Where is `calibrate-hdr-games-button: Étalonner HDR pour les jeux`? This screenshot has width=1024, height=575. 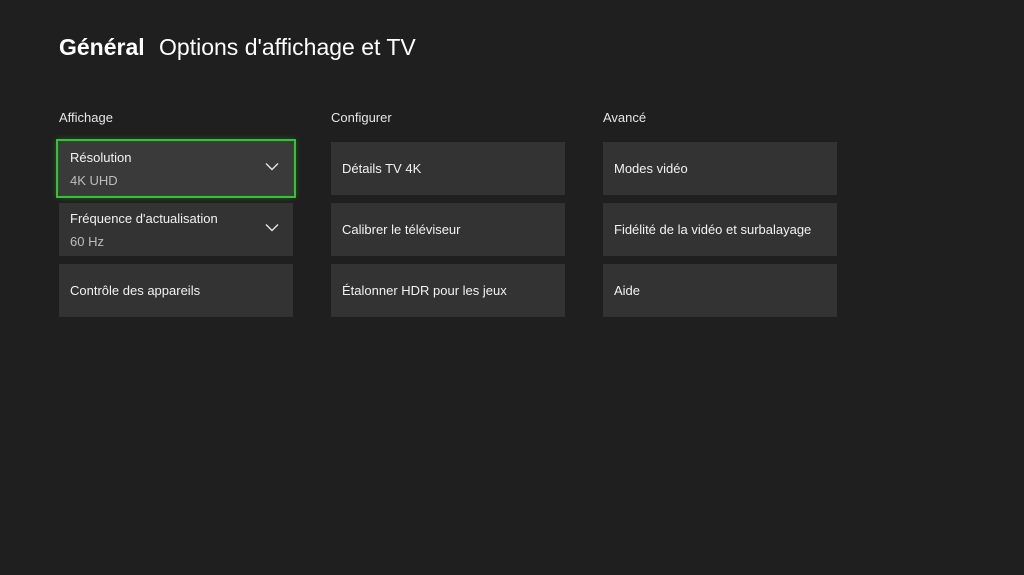 calibrate-hdr-games-button: Étalonner HDR pour les jeux is located at coordinates (448, 290).